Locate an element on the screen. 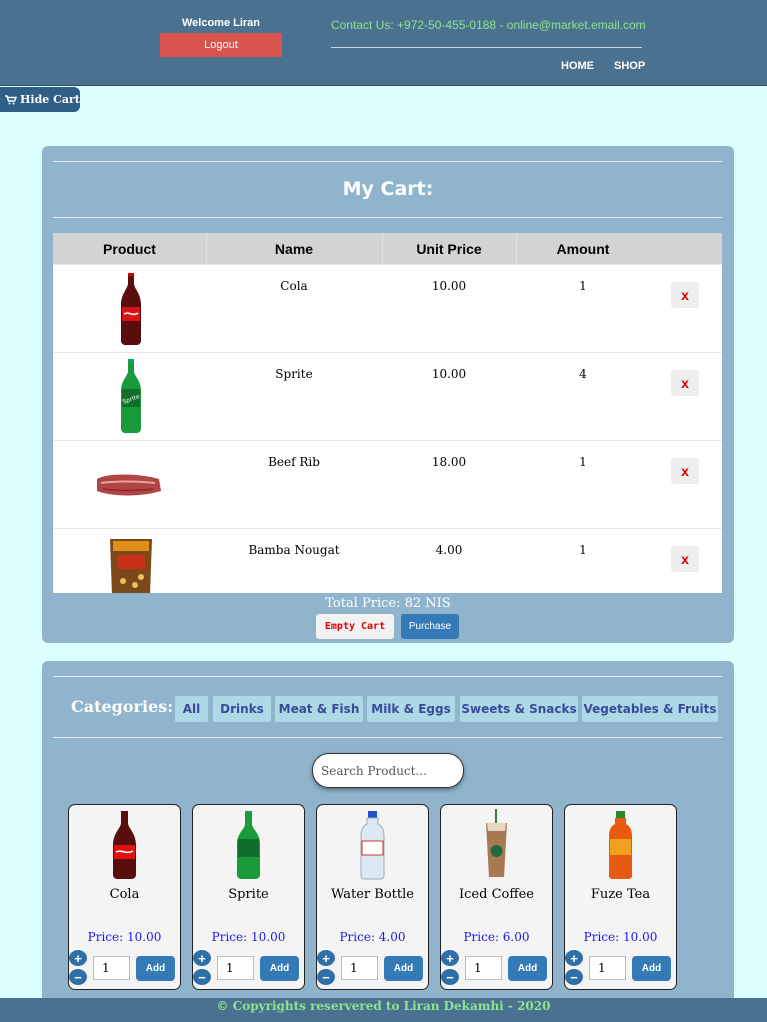 The width and height of the screenshot is (767, 1022). cart-row: Cola 10.00 1 x is located at coordinates (387, 308).